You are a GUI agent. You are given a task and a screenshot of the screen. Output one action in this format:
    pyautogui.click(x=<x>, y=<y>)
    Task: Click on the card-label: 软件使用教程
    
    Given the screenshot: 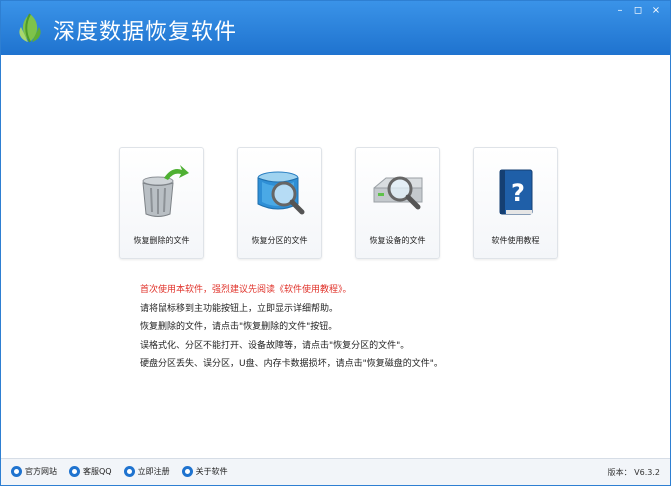 What is the action you would take?
    pyautogui.click(x=515, y=240)
    